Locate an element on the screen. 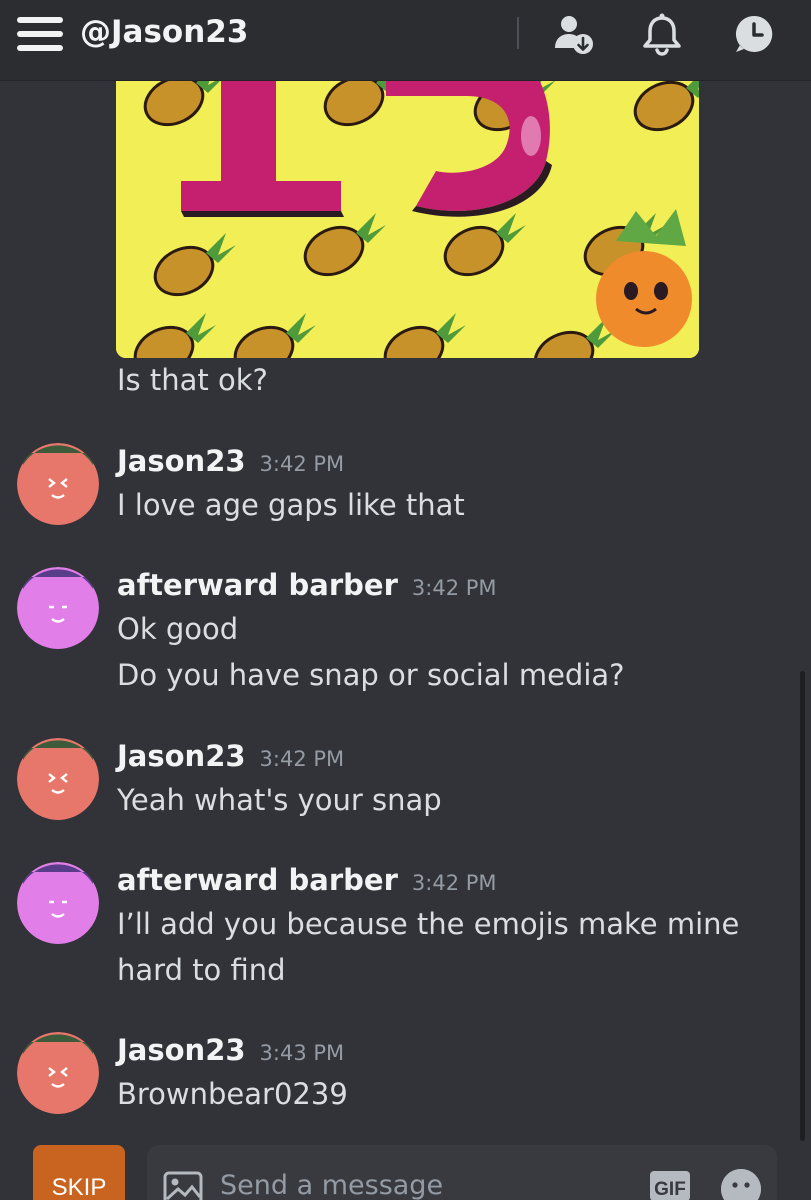 The height and width of the screenshot is (1200, 811). previous-message-text: Is that ok? is located at coordinates (192, 380).